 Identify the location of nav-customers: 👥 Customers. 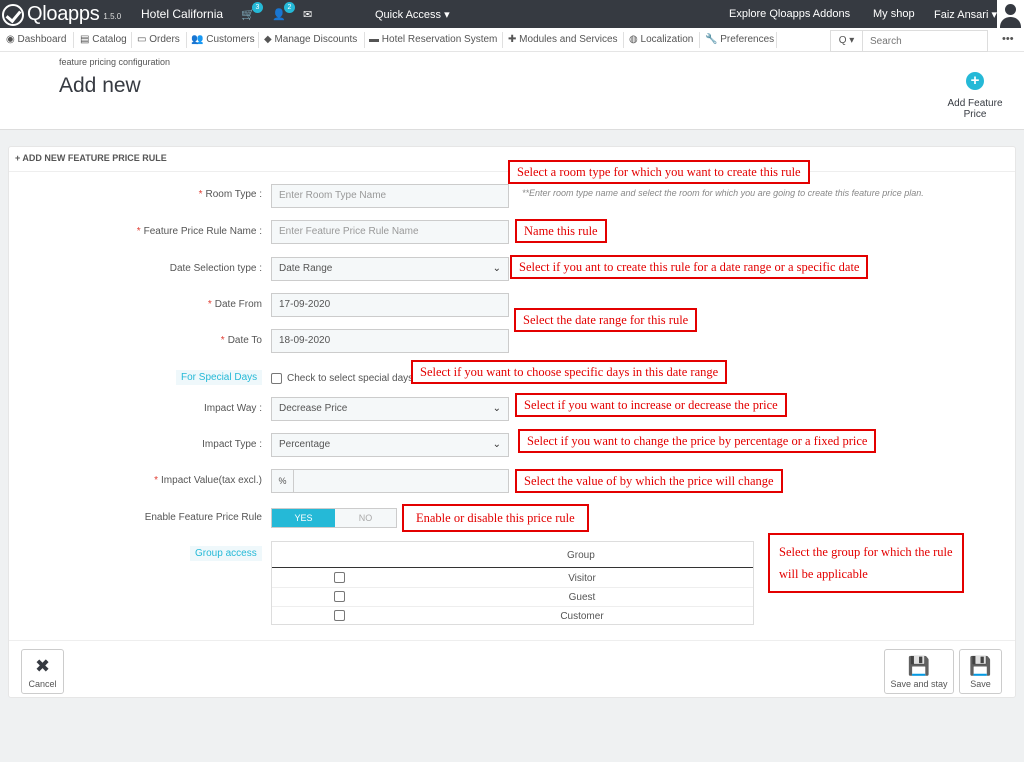
(223, 39).